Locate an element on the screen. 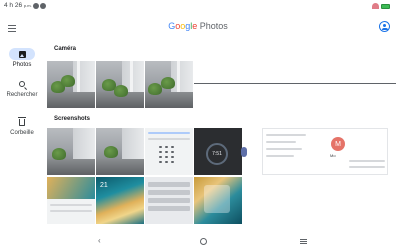 The height and width of the screenshot is (246, 396). avatar: M is located at coordinates (338, 144).